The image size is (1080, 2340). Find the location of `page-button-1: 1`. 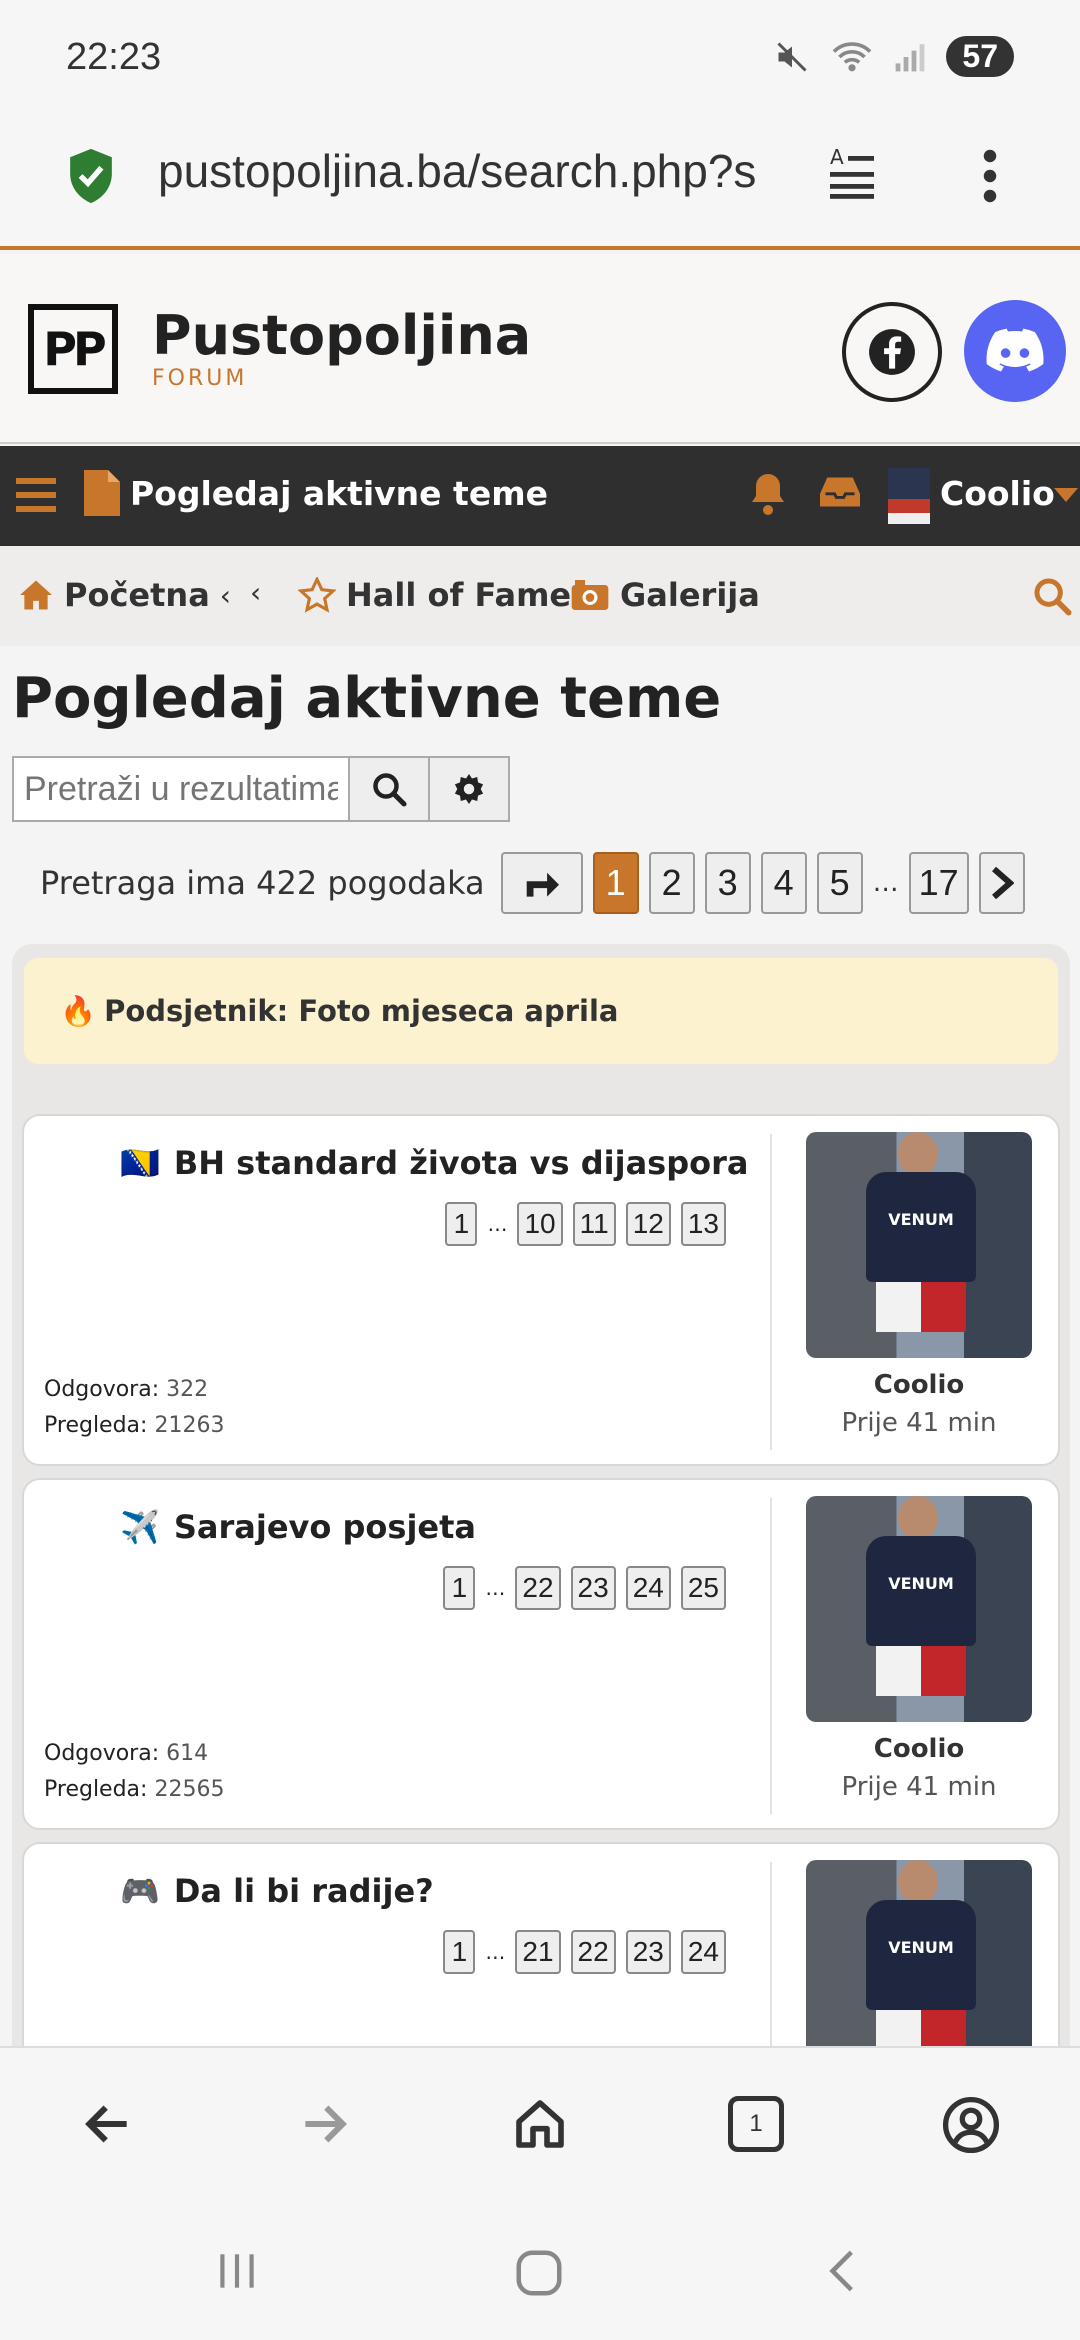

page-button-1: 1 is located at coordinates (615, 883).